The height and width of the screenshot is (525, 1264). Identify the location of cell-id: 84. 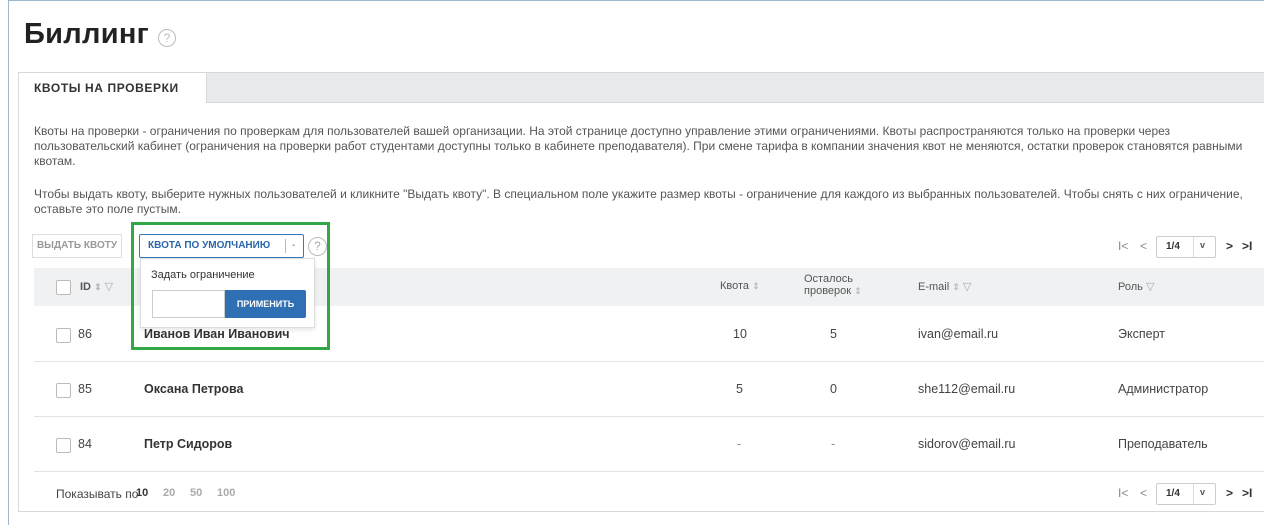
(85, 444).